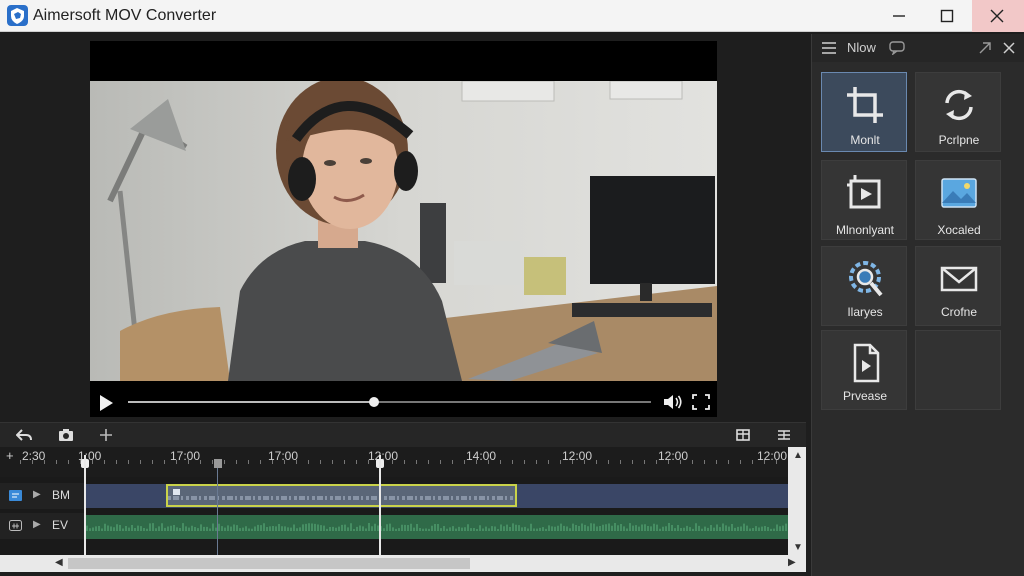 The image size is (1024, 576). Describe the element at coordinates (85, 513) in the screenshot. I see `in-point-line` at that location.